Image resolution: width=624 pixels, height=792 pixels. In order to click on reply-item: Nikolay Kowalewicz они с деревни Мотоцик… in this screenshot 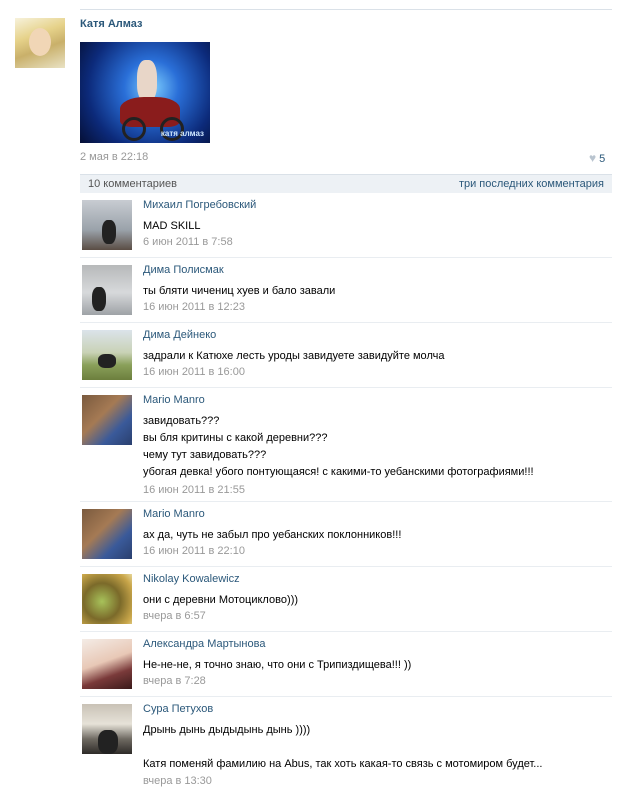, I will do `click(346, 599)`.